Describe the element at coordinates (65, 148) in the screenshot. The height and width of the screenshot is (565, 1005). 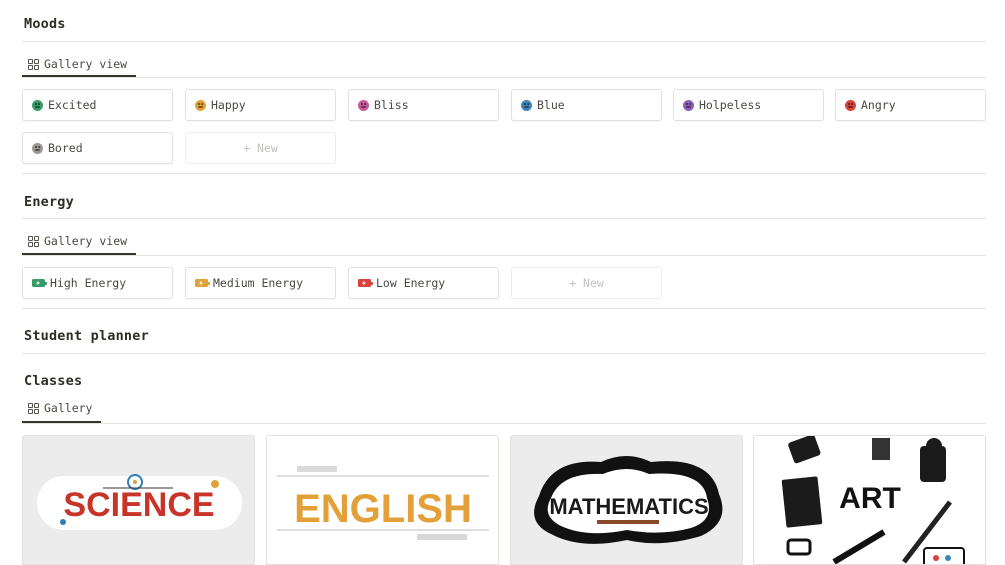
I see `card-label: Bored` at that location.